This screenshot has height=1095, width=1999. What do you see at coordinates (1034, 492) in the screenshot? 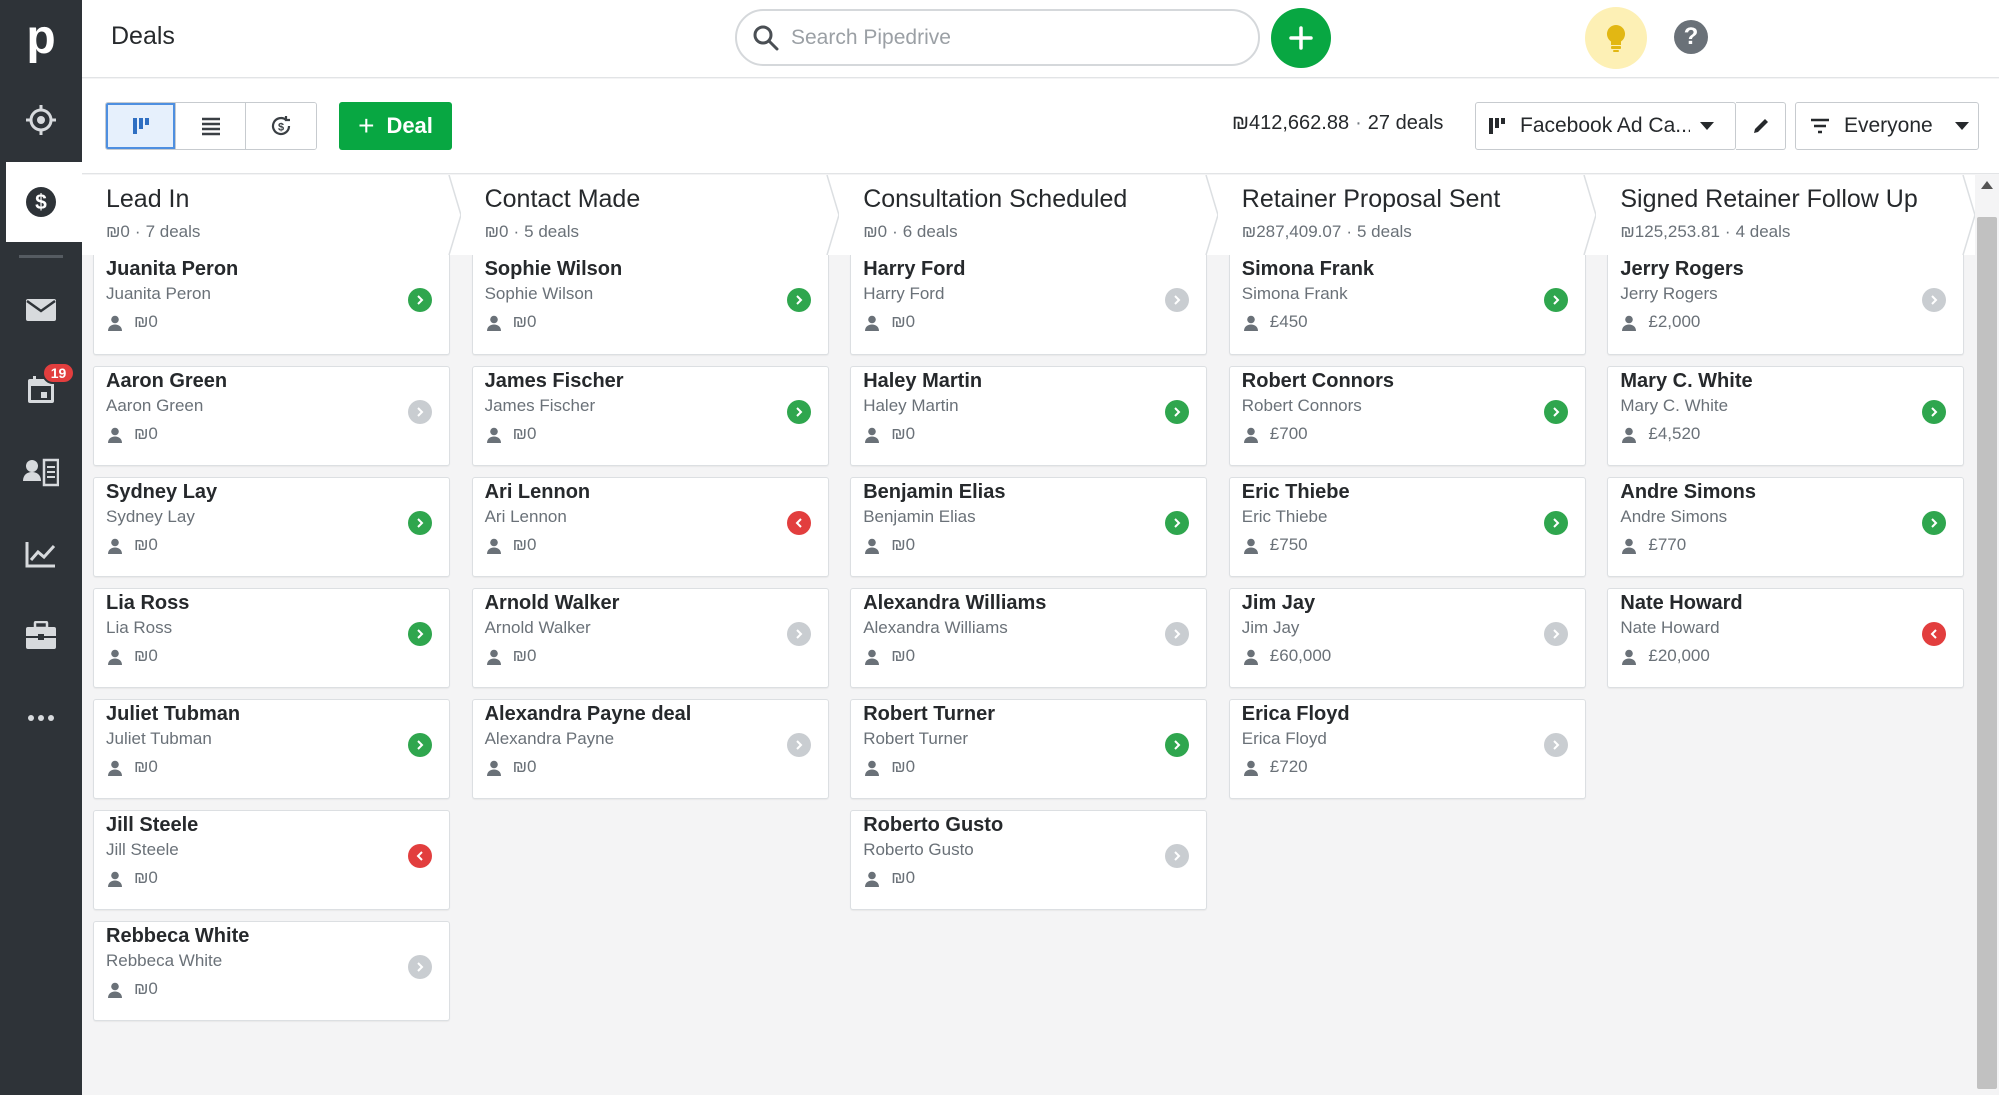
I see `deal-title: Benjamin Elias` at bounding box center [1034, 492].